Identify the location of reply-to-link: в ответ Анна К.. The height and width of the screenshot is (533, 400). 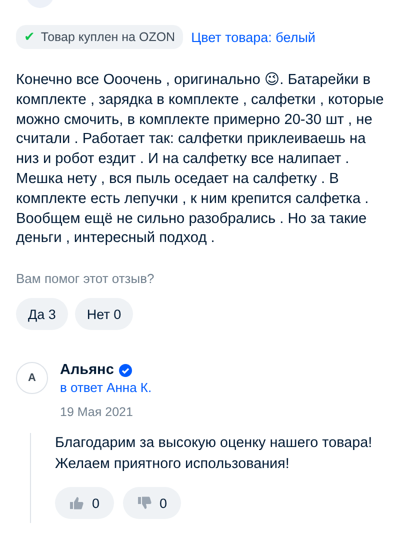
(106, 388).